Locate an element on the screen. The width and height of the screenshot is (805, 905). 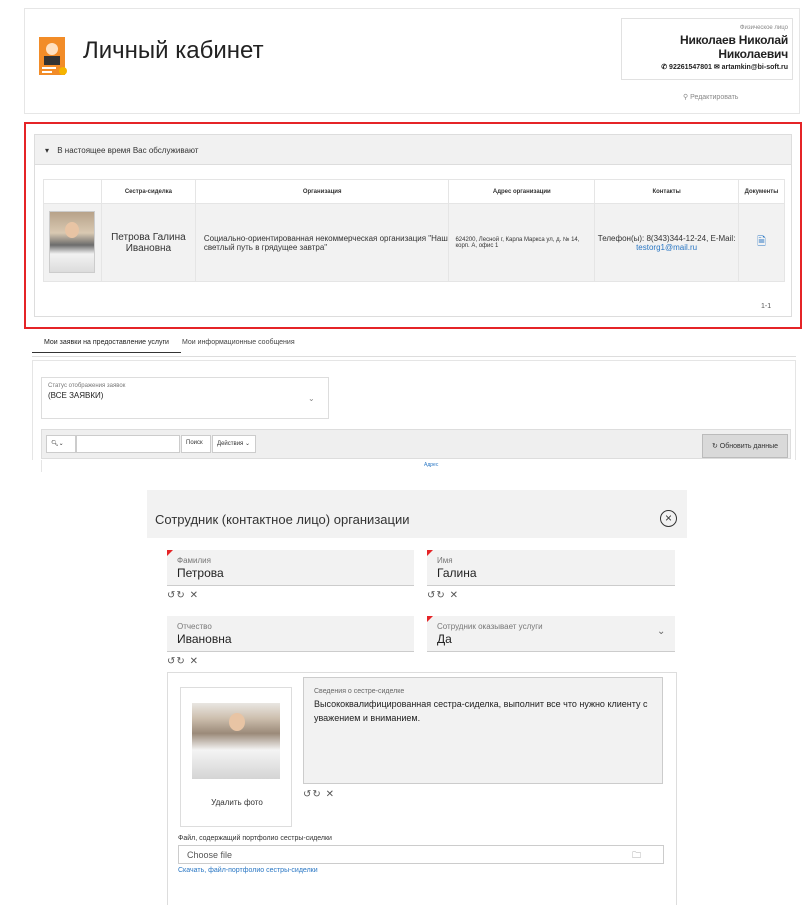
contacts-email-link: testorg1@mail.ru is located at coordinates (666, 247).